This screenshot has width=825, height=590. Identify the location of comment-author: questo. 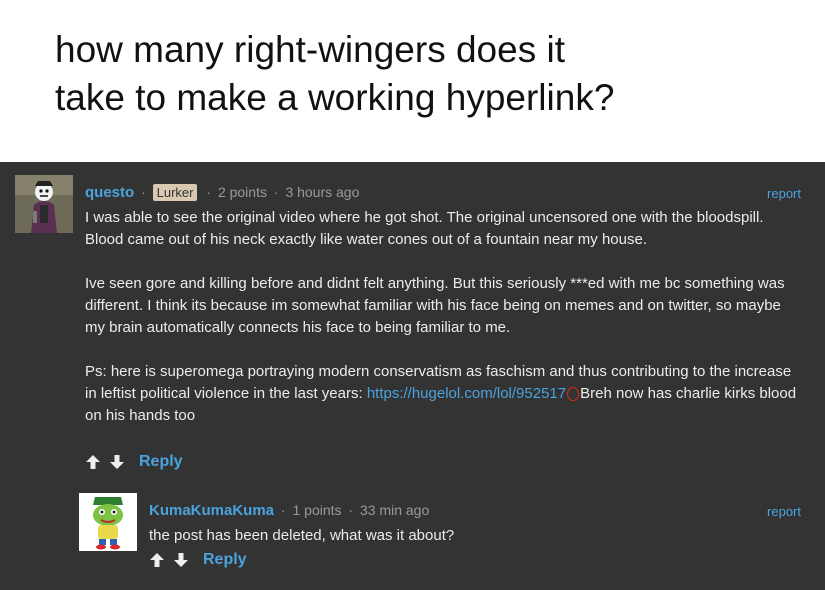
(109, 192).